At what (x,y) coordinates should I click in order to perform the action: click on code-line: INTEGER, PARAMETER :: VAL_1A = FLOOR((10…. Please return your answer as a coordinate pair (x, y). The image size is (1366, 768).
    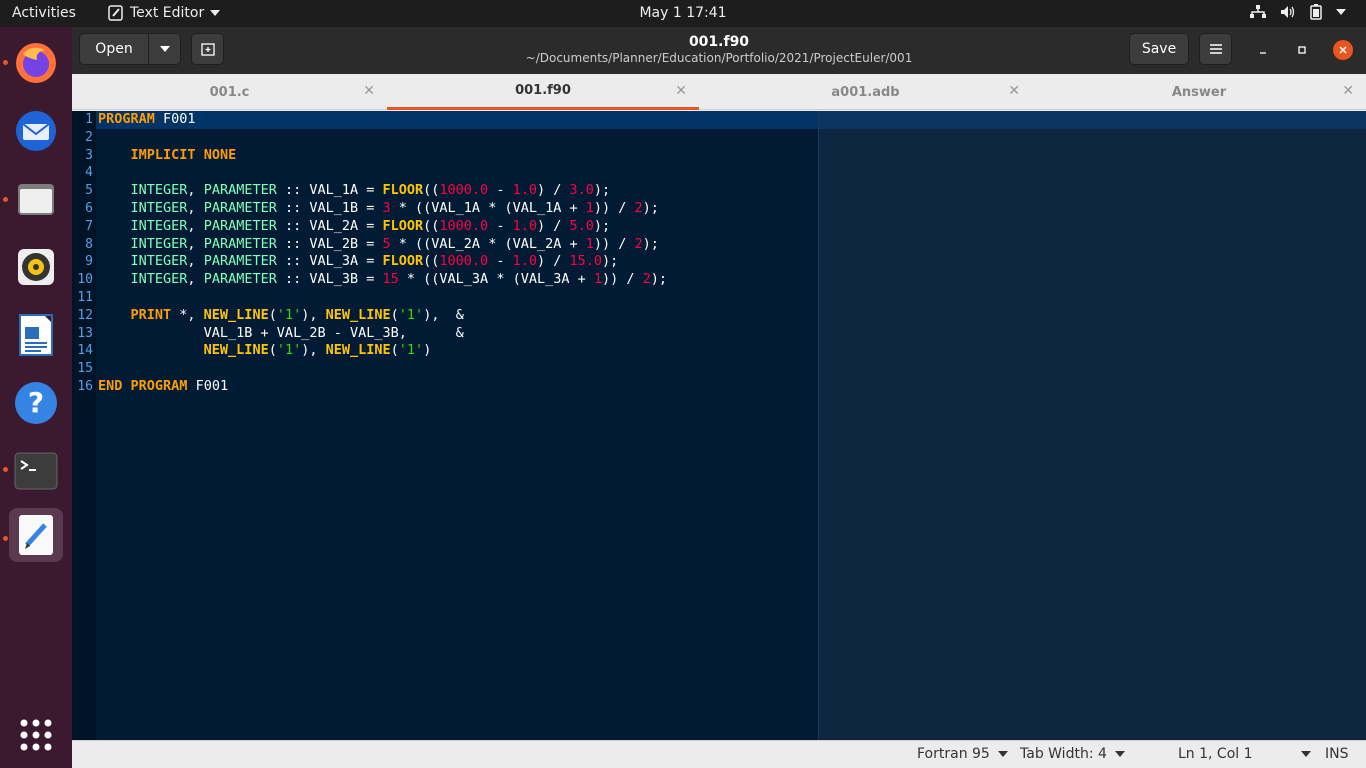
    Looking at the image, I should click on (458, 191).